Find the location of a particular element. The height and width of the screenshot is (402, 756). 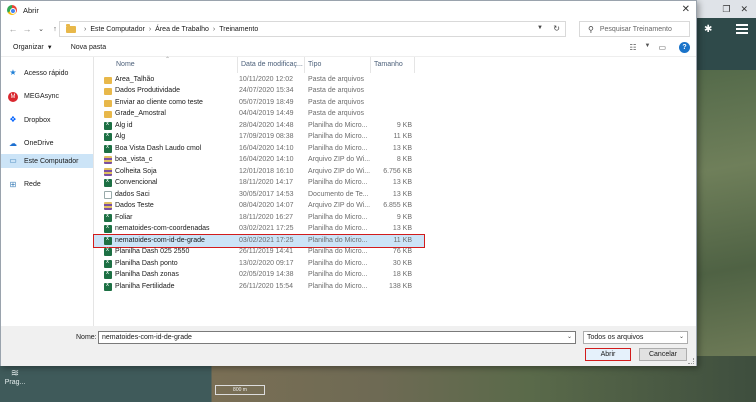

new-folder-button: Nova pasta is located at coordinates (88, 47).